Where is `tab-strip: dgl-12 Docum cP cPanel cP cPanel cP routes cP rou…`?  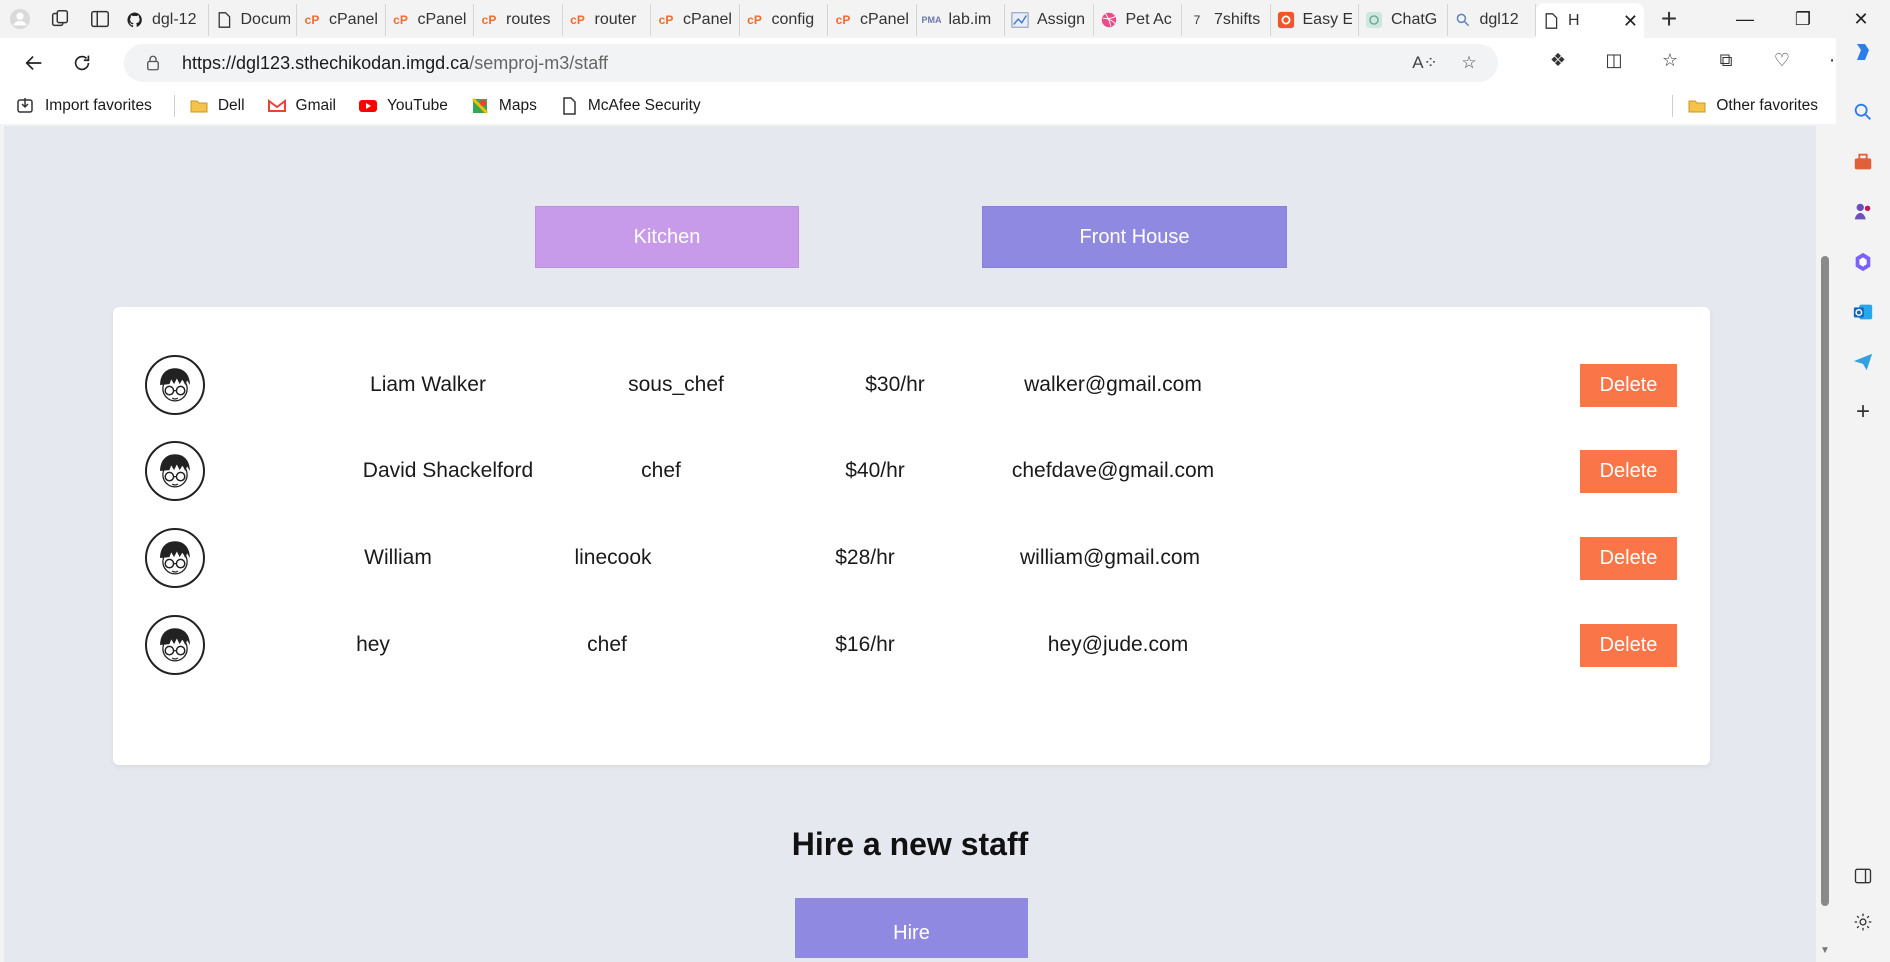 tab-strip: dgl-12 Docum cP cPanel cP cPanel cP routes cP rou… is located at coordinates (945, 19).